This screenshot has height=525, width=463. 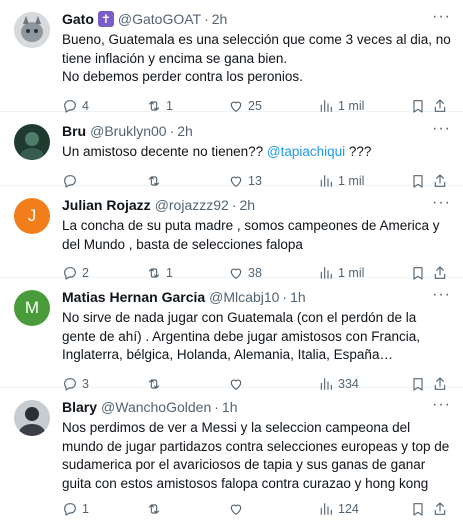 What do you see at coordinates (348, 509) in the screenshot?
I see `view-count: 124` at bounding box center [348, 509].